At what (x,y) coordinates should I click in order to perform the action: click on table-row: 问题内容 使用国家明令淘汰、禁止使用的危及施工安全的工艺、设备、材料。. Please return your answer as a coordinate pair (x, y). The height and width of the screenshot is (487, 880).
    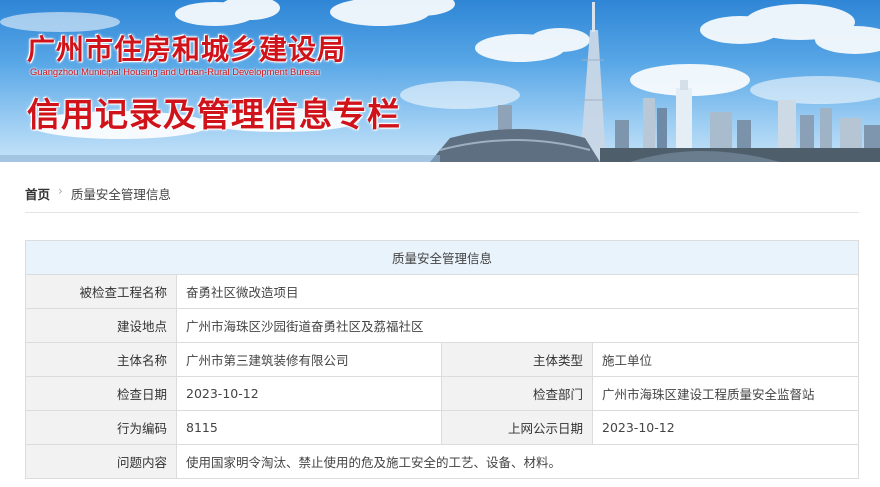
    Looking at the image, I should click on (442, 461).